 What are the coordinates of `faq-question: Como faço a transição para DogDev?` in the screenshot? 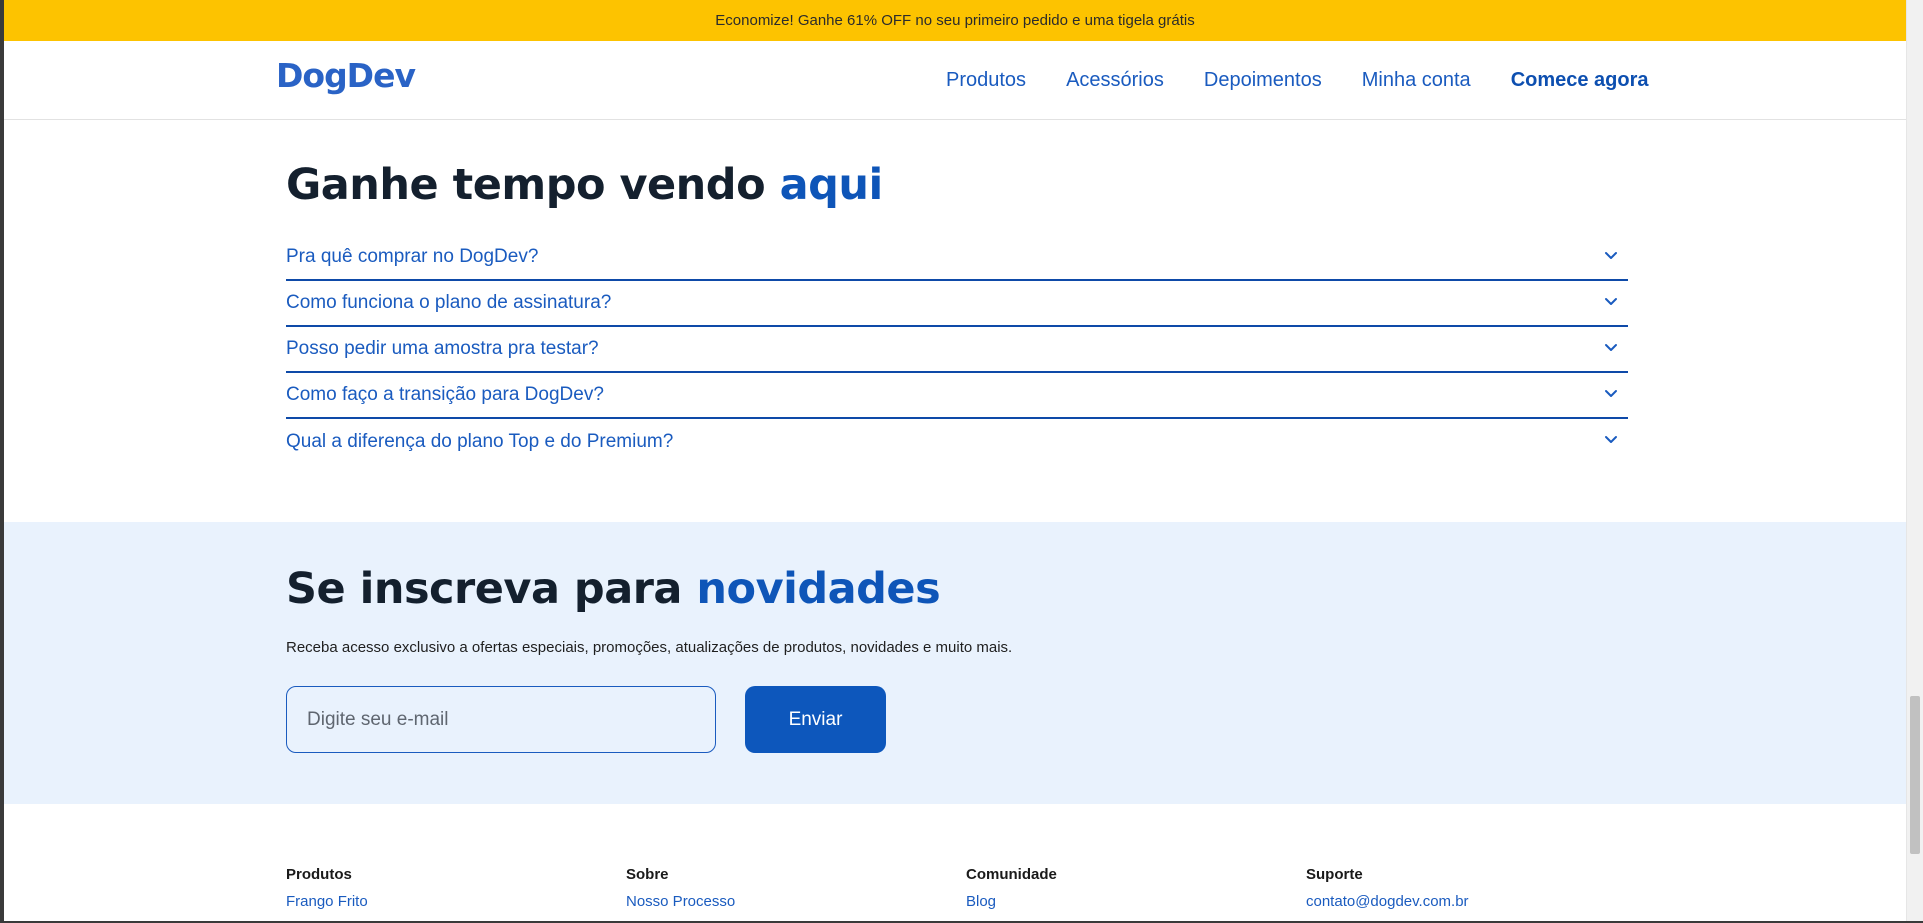 It's located at (445, 394).